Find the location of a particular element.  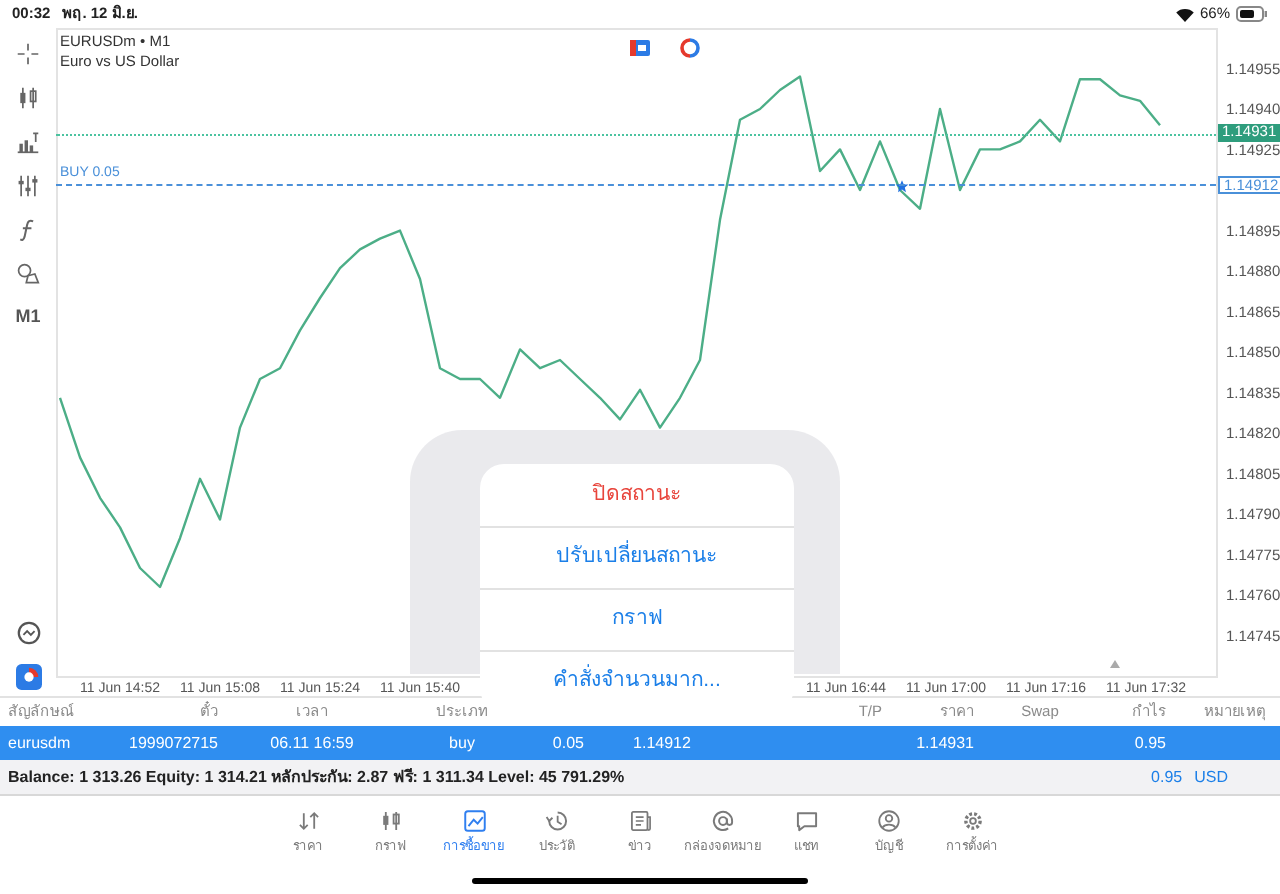

menu-item: กราฟ is located at coordinates (637, 619).